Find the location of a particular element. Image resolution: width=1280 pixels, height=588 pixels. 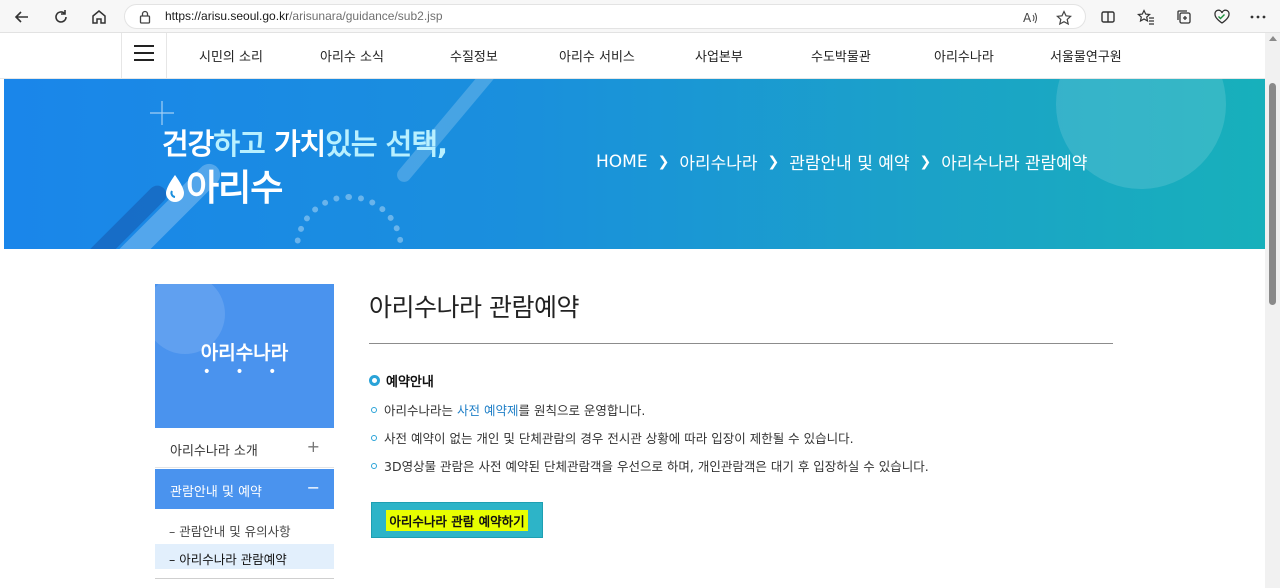

title-divider is located at coordinates (741, 343).